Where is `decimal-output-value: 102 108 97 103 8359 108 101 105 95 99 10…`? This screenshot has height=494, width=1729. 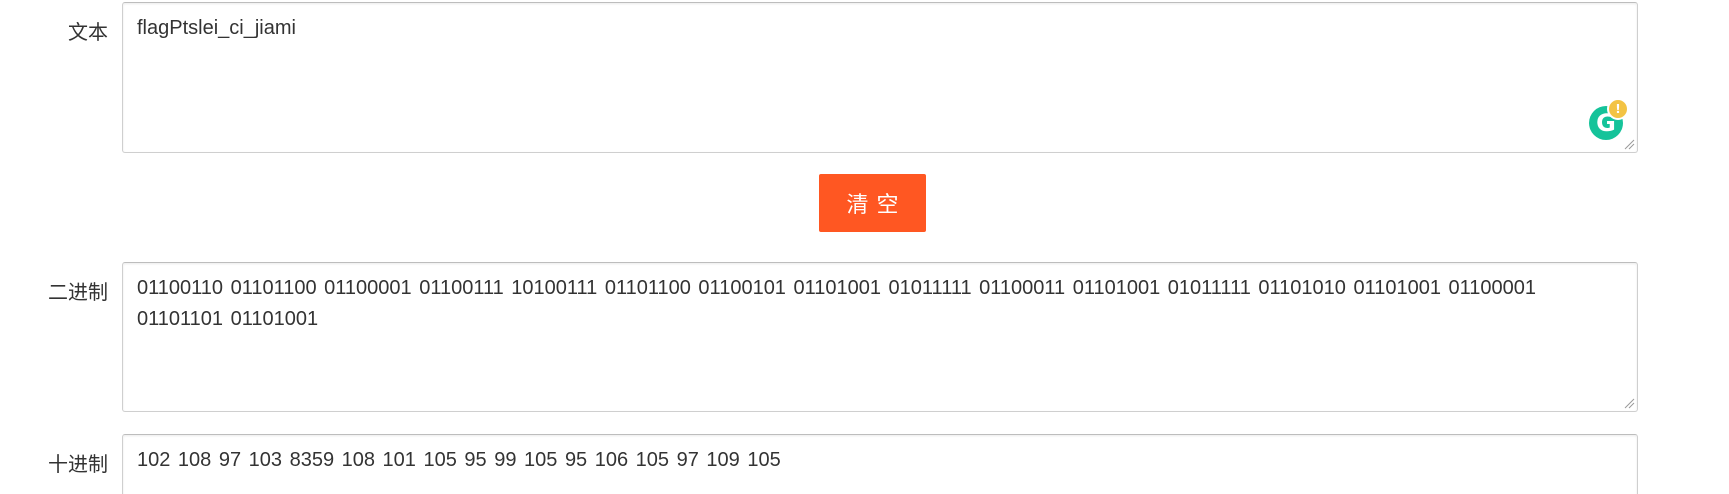 decimal-output-value: 102 108 97 103 8359 108 101 105 95 99 10… is located at coordinates (459, 460).